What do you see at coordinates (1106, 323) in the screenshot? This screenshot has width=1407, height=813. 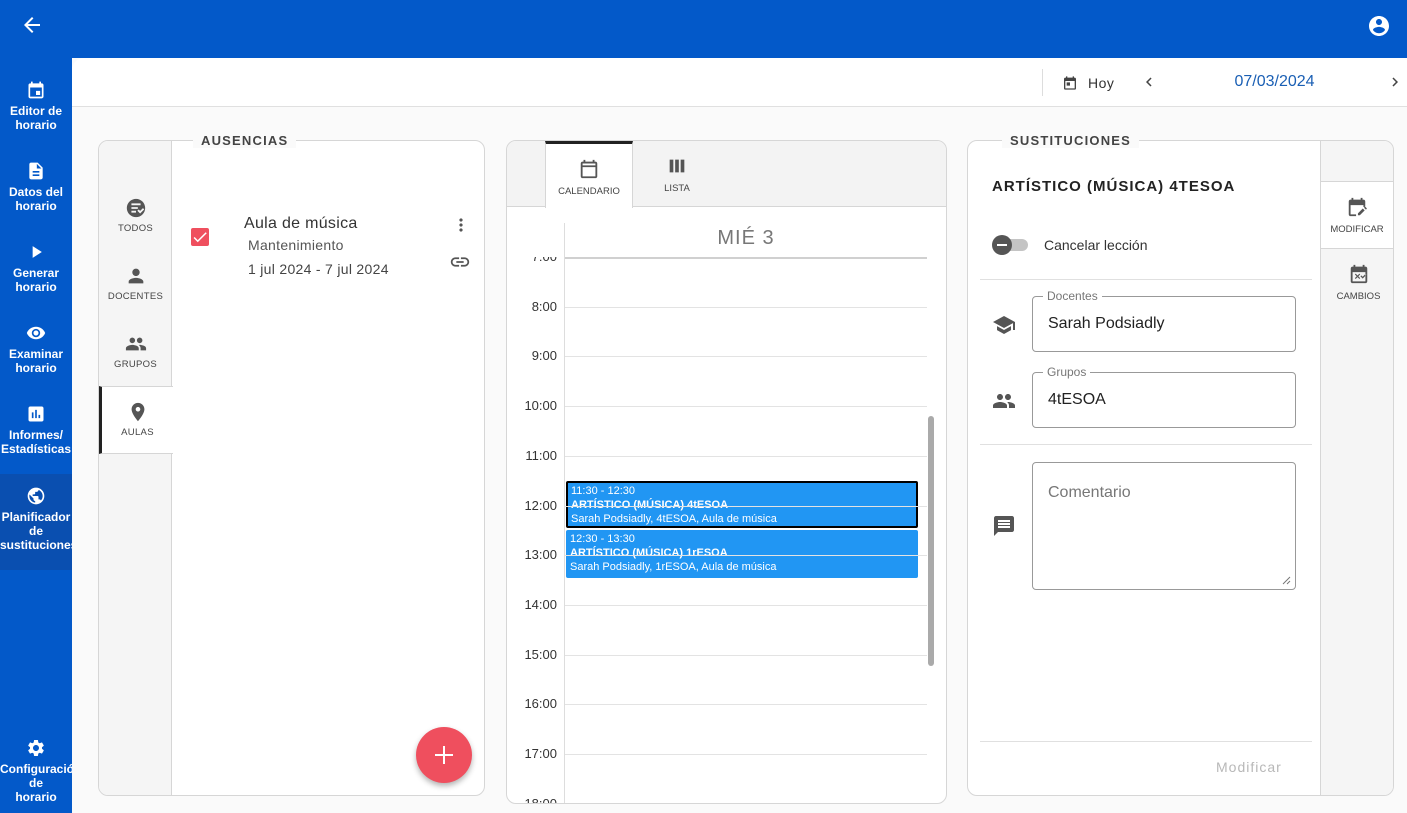 I see `docentes-value: Sarah Podsiadly` at bounding box center [1106, 323].